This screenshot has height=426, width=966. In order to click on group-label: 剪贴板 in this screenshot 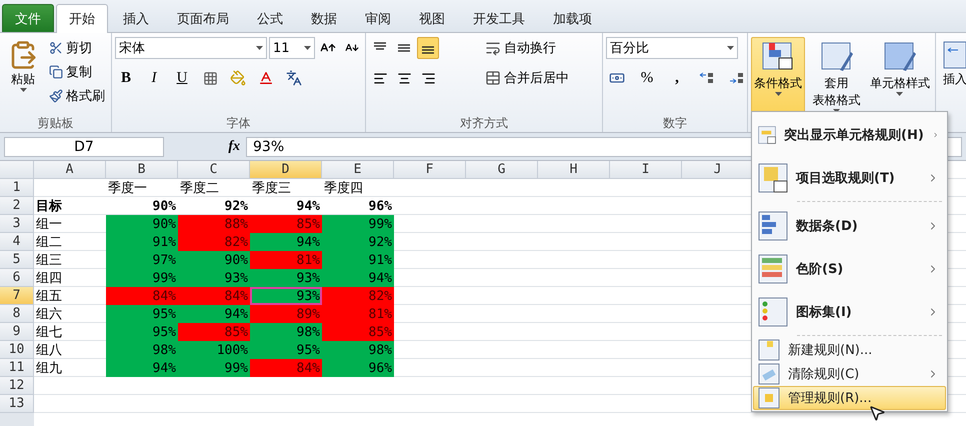, I will do `click(55, 123)`.